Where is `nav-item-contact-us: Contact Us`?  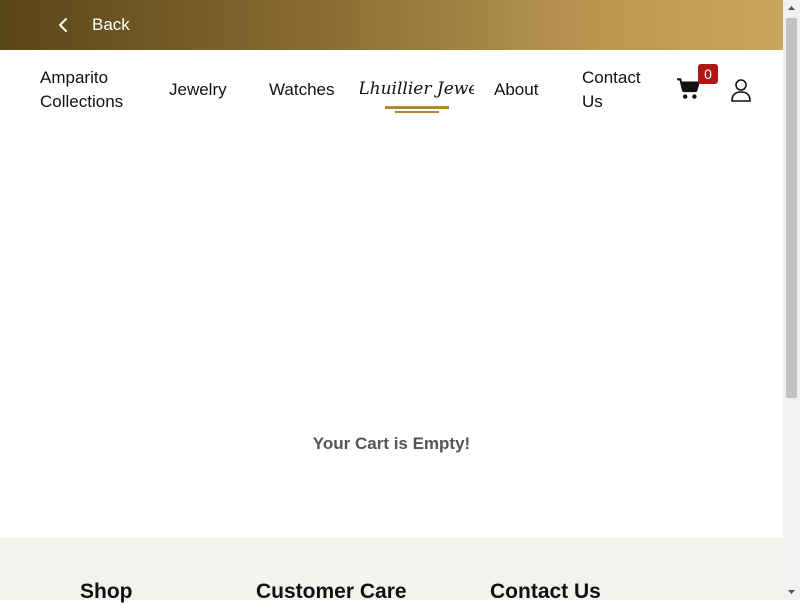 nav-item-contact-us: Contact Us is located at coordinates (618, 90).